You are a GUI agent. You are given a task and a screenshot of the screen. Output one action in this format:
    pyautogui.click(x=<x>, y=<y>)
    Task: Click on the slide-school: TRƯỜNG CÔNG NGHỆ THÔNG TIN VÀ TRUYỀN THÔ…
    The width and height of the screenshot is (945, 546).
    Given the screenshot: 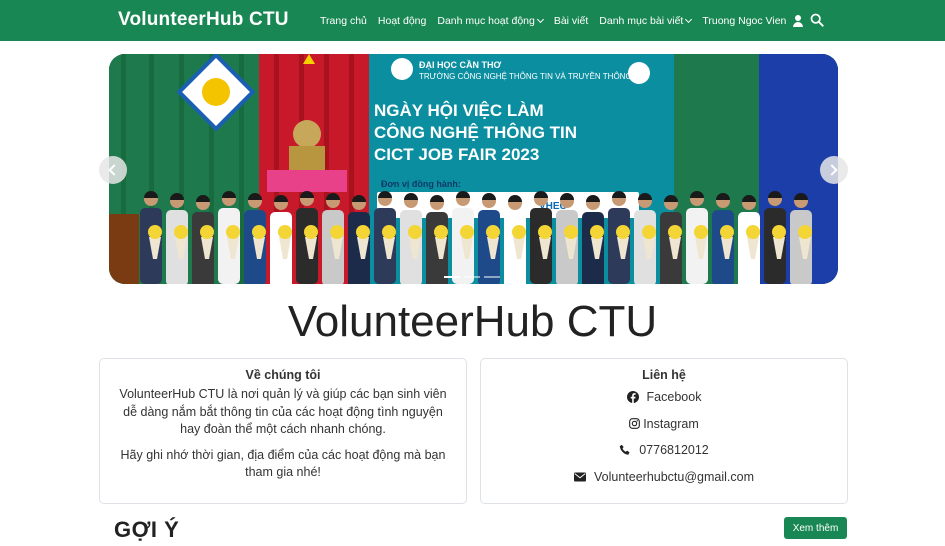 What is the action you would take?
    pyautogui.click(x=525, y=76)
    